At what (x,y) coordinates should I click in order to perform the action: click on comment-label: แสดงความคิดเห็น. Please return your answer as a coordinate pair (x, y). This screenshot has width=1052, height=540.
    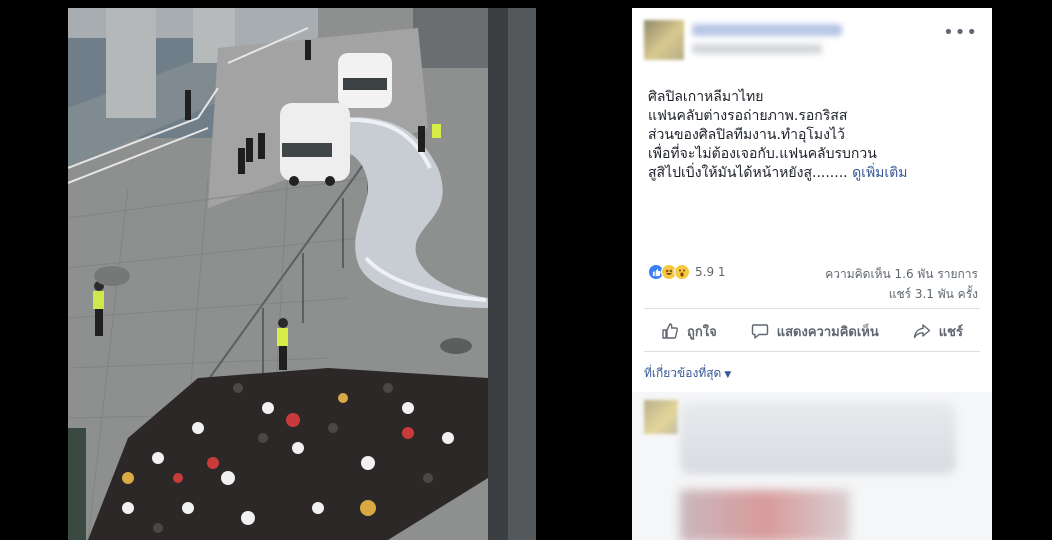
    Looking at the image, I should click on (827, 332).